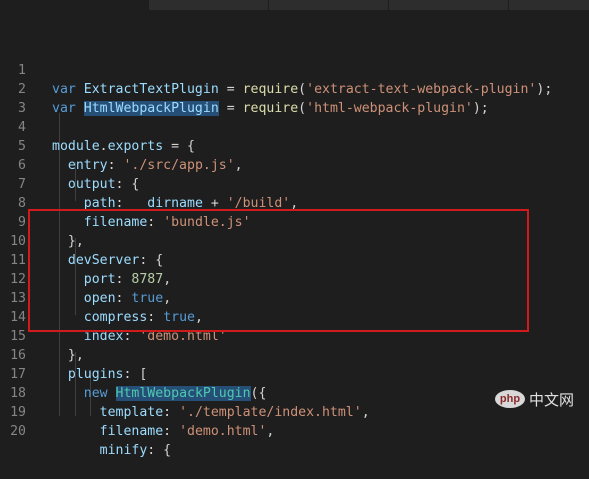 The height and width of the screenshot is (479, 589). I want to click on editor-tab-active, so click(74, 5).